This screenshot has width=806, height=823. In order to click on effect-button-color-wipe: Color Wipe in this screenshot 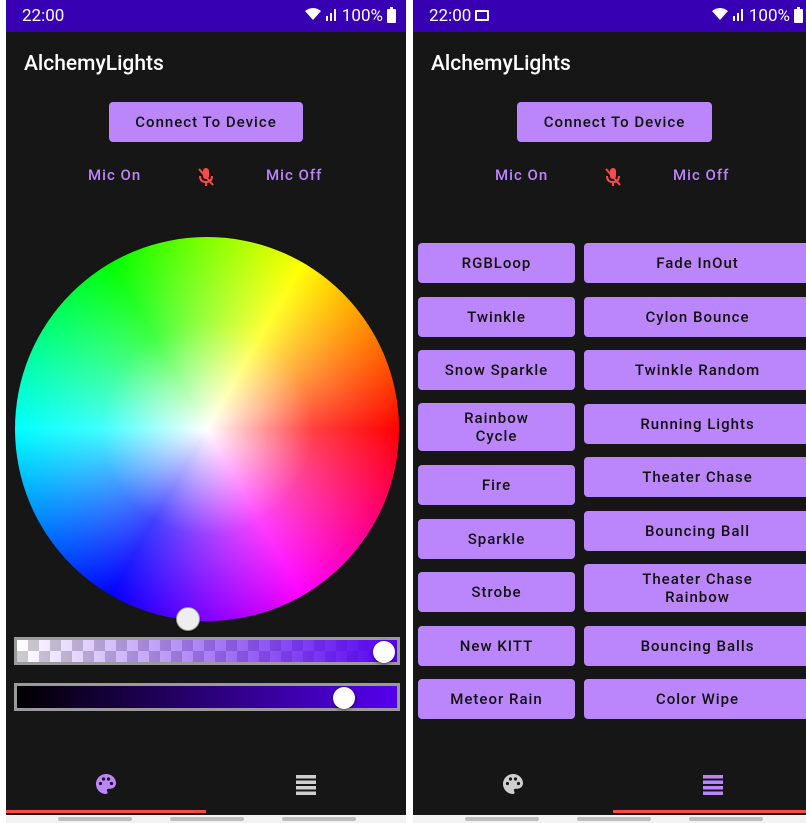, I will do `click(695, 699)`.